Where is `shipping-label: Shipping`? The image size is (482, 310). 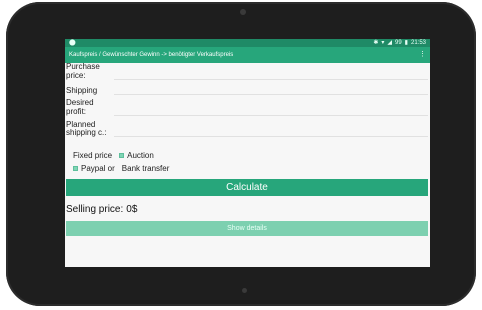
shipping-label: Shipping is located at coordinates (82, 90).